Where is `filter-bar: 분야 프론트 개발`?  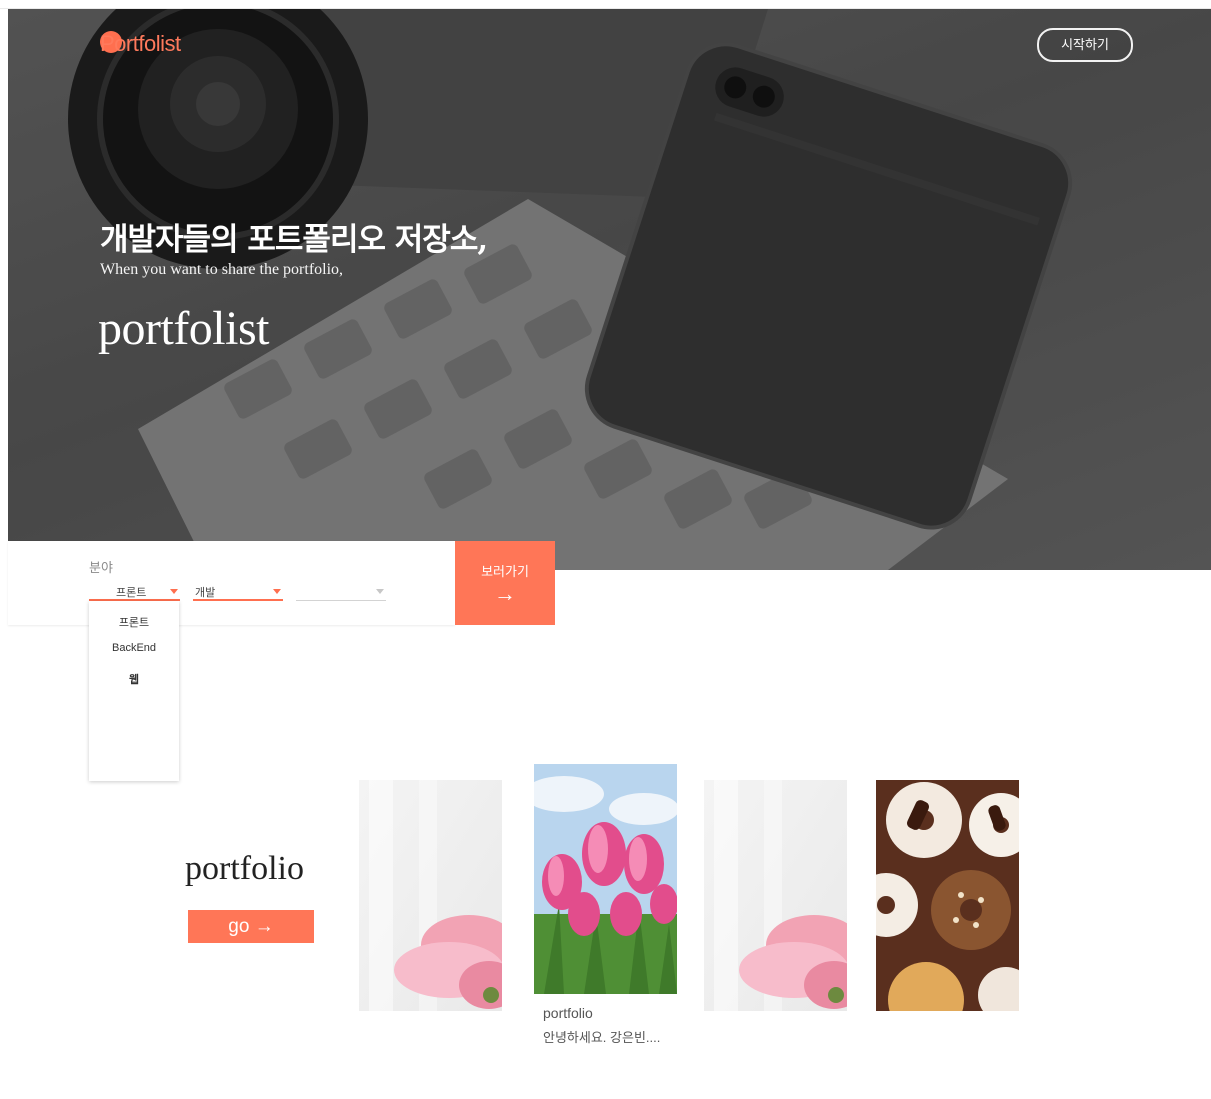 filter-bar: 분야 프론트 개발 is located at coordinates (231, 583).